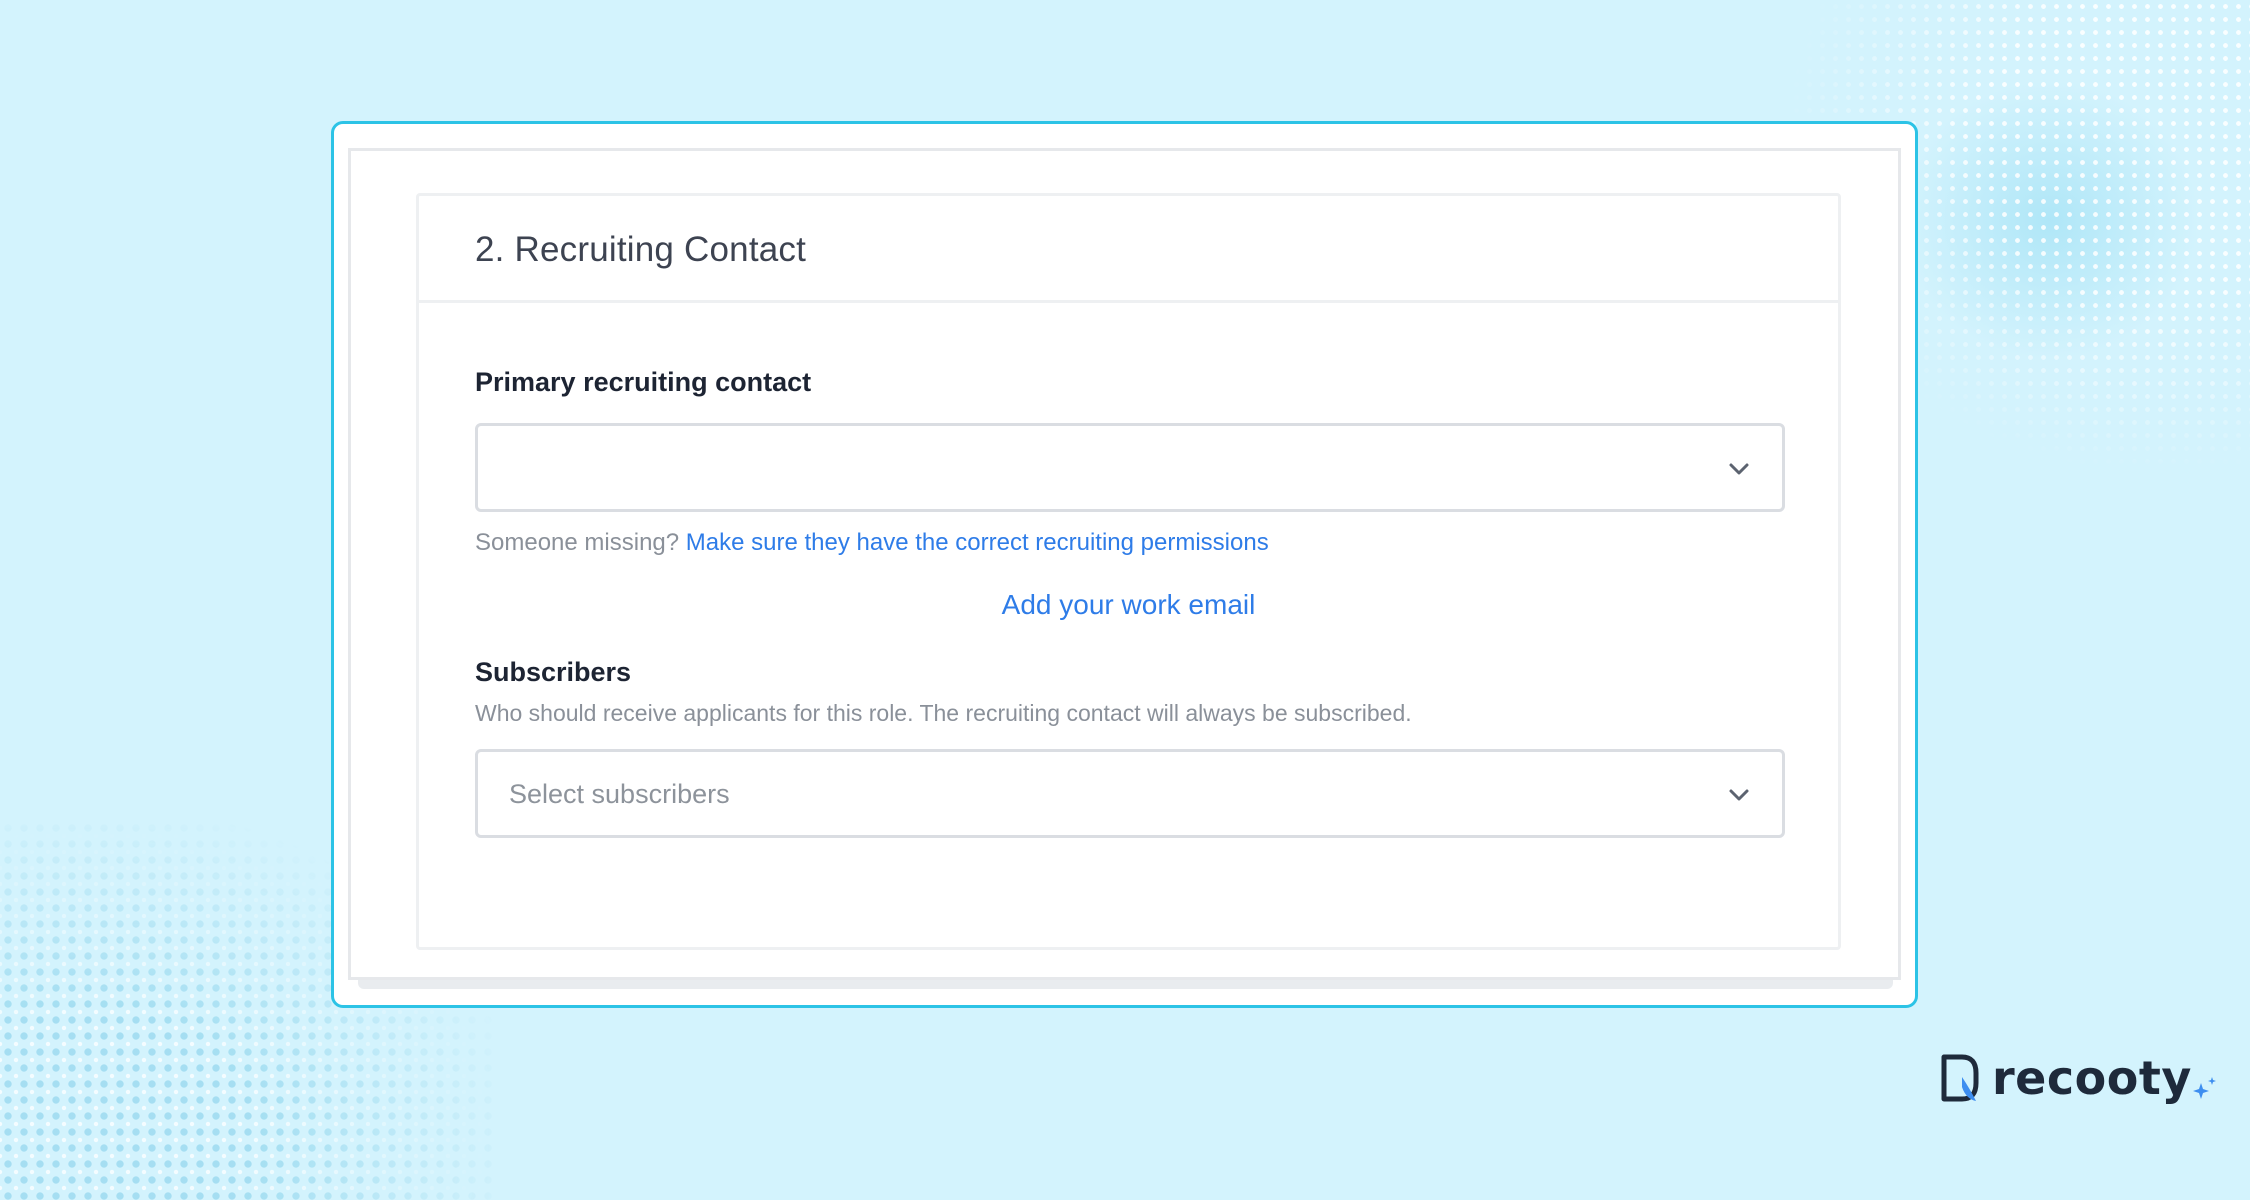  What do you see at coordinates (641, 249) in the screenshot?
I see `section-title: 2. Recruiting Contact` at bounding box center [641, 249].